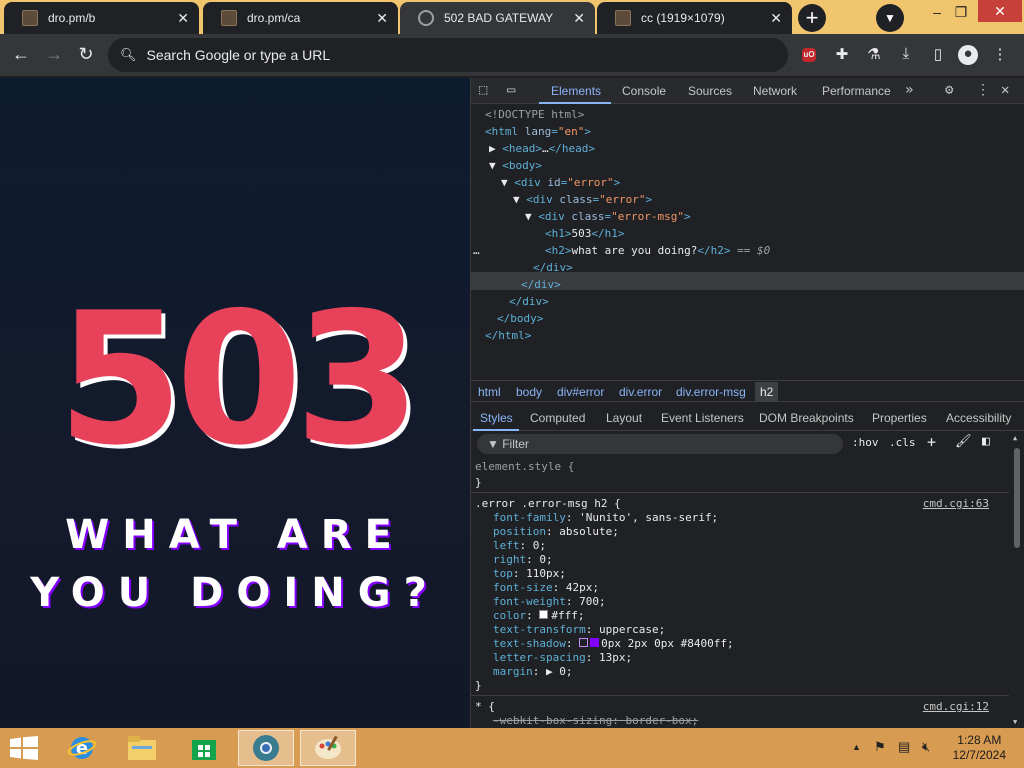  I want to click on rule-decl: font-size: 42px;, so click(546, 588).